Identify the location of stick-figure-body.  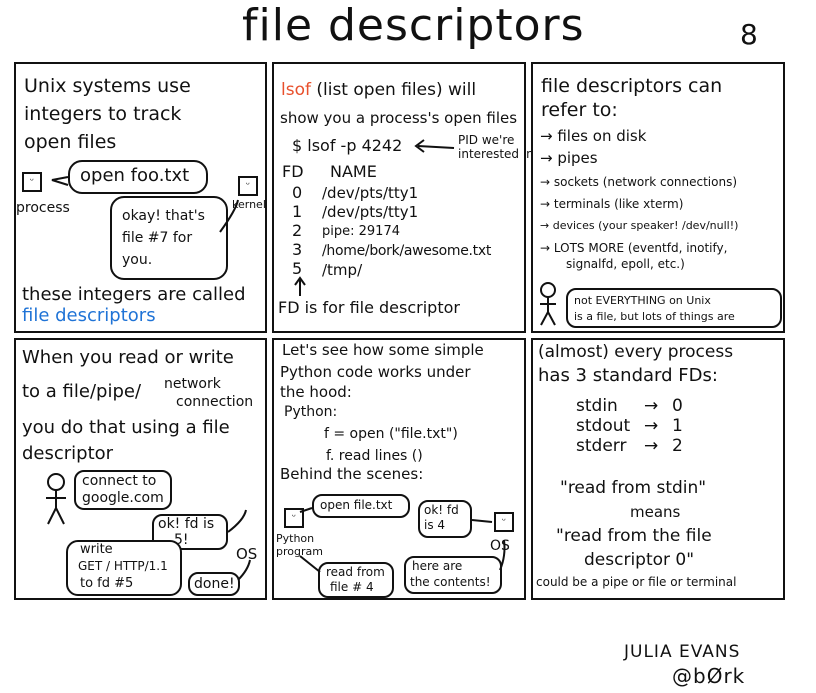
(548, 311).